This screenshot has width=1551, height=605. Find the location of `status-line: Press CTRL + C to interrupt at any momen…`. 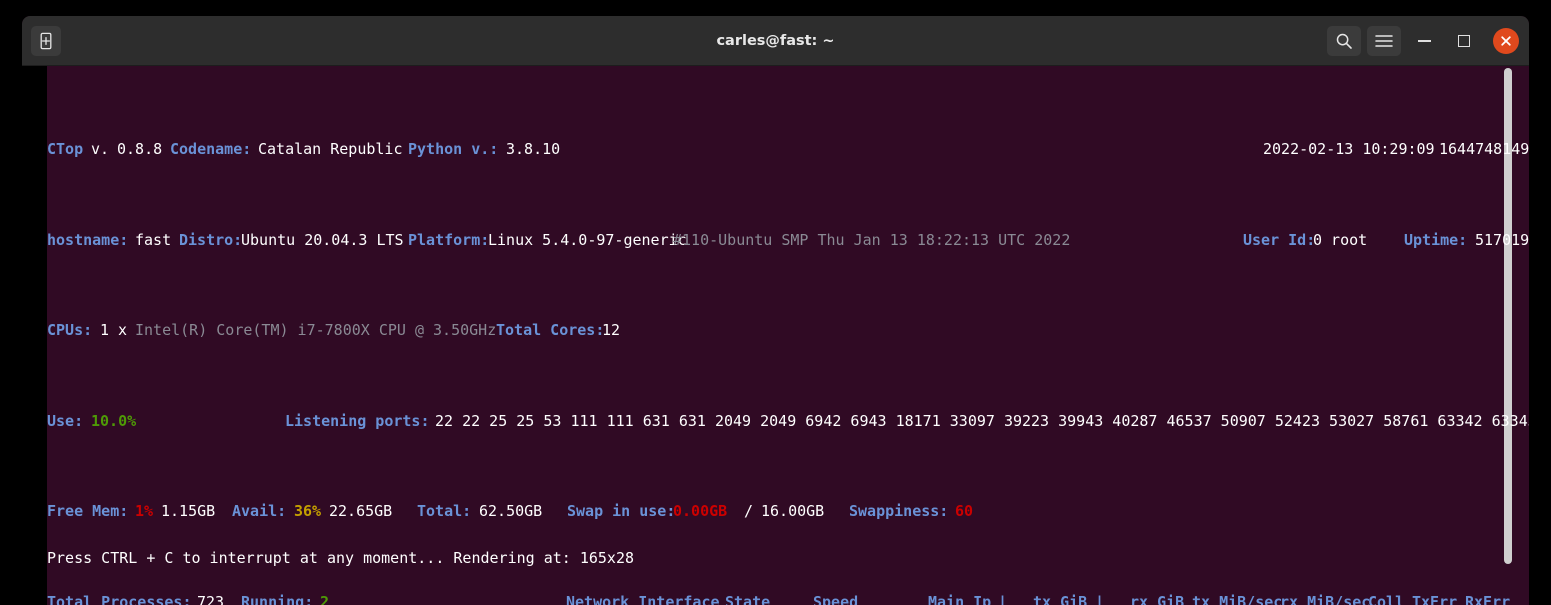

status-line: Press CTRL + C to interrupt at any momen… is located at coordinates (340, 557).